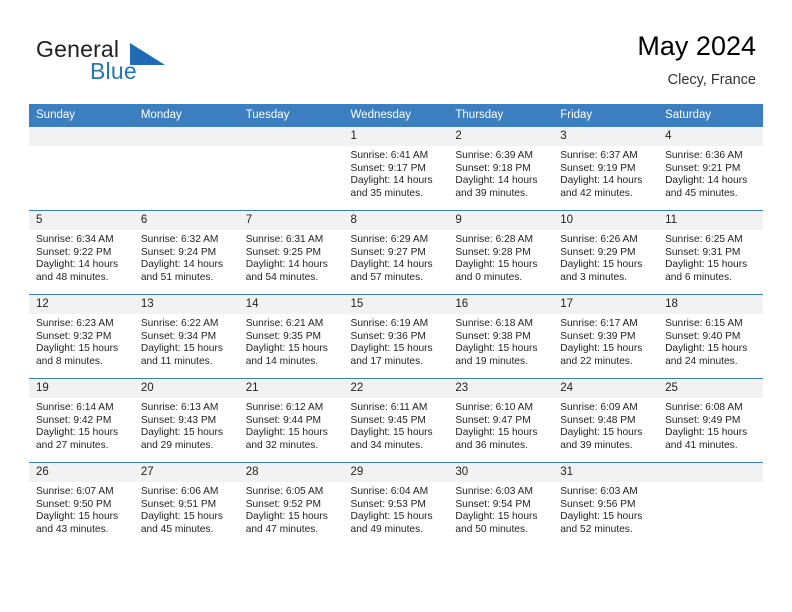 The height and width of the screenshot is (612, 792). Describe the element at coordinates (388, 168) in the screenshot. I see `sunset-time: Sunset: 9:17 PM` at that location.